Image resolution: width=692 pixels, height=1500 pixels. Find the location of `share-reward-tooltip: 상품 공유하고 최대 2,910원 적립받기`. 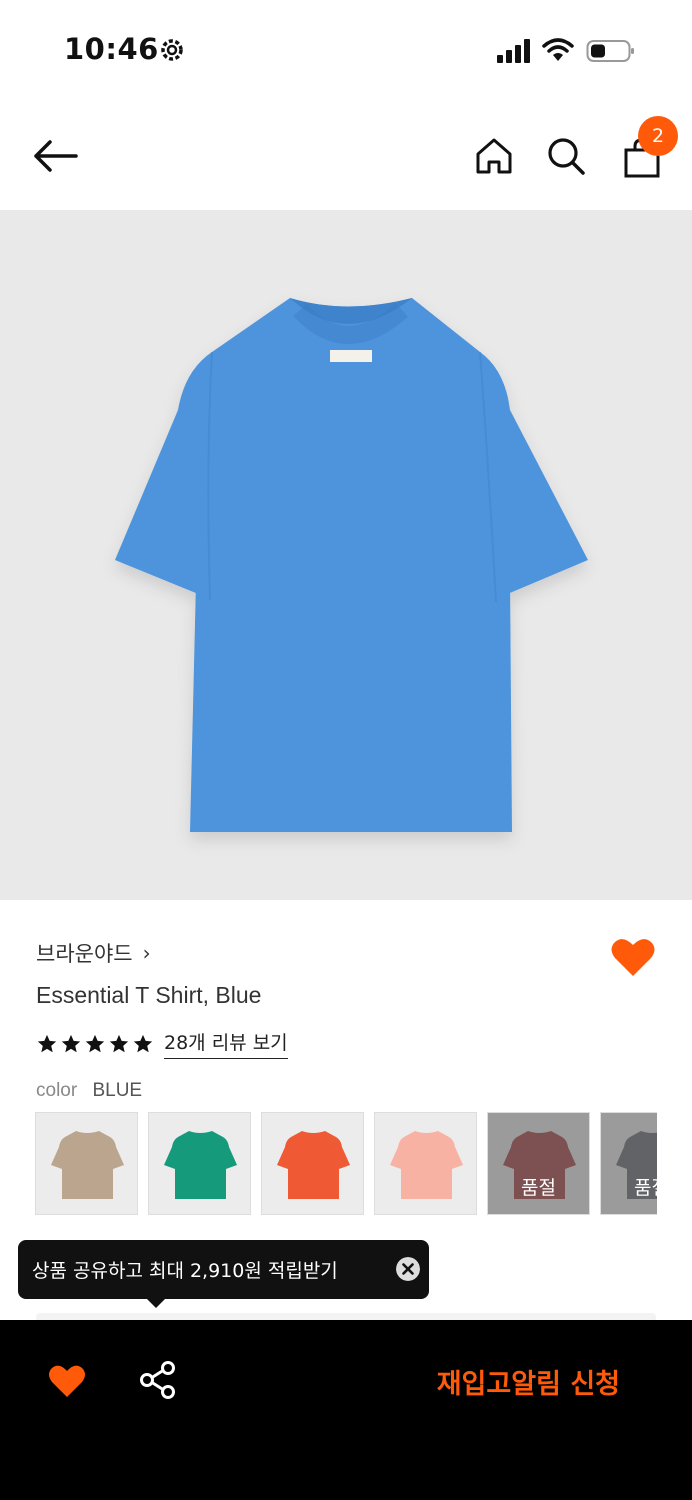

share-reward-tooltip: 상품 공유하고 최대 2,910원 적립받기 is located at coordinates (223, 1269).